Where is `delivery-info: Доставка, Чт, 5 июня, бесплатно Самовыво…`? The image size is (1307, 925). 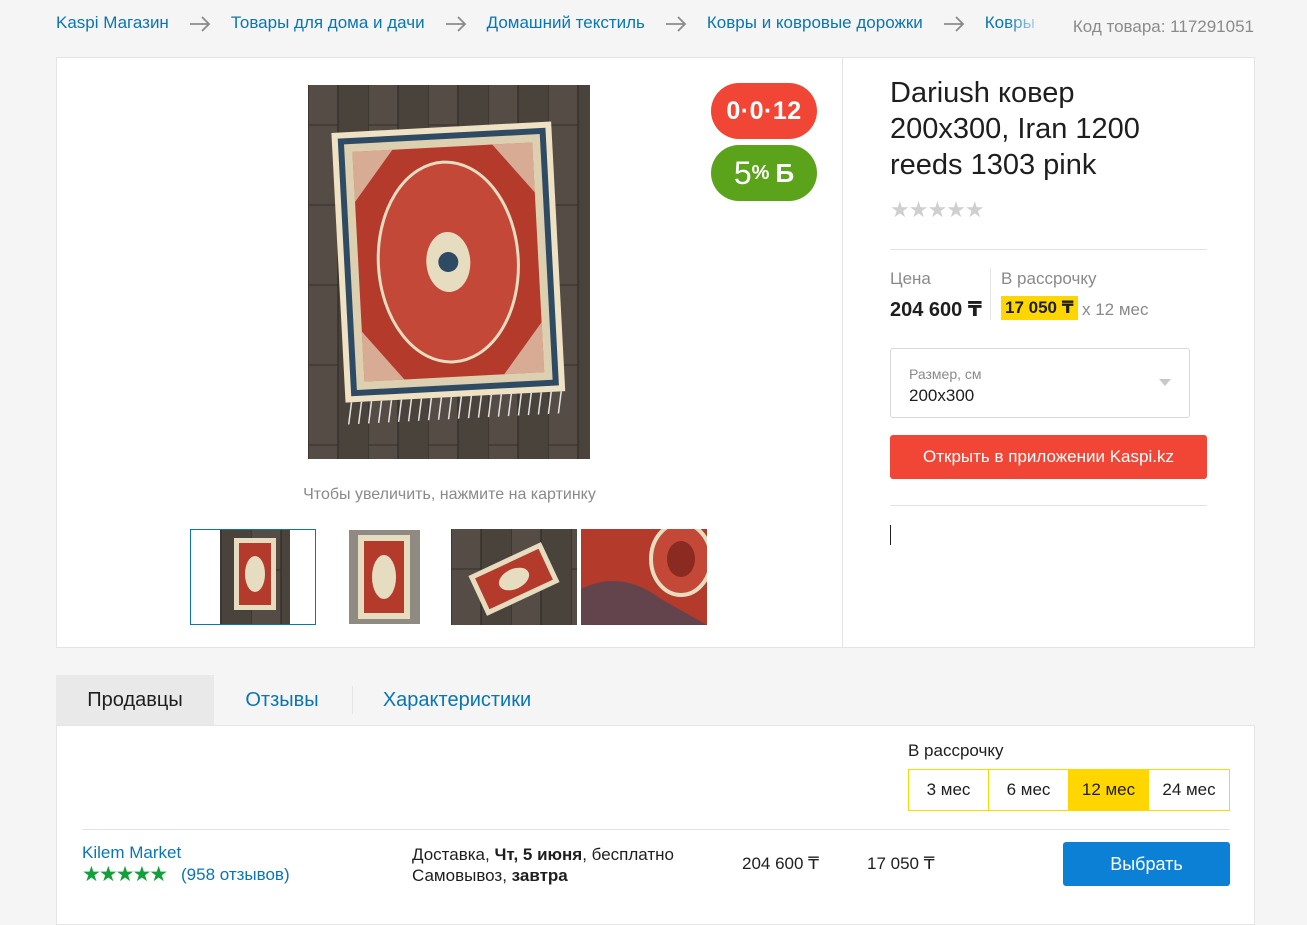
delivery-info: Доставка, Чт, 5 июня, бесплатно Самовыво… is located at coordinates (543, 865).